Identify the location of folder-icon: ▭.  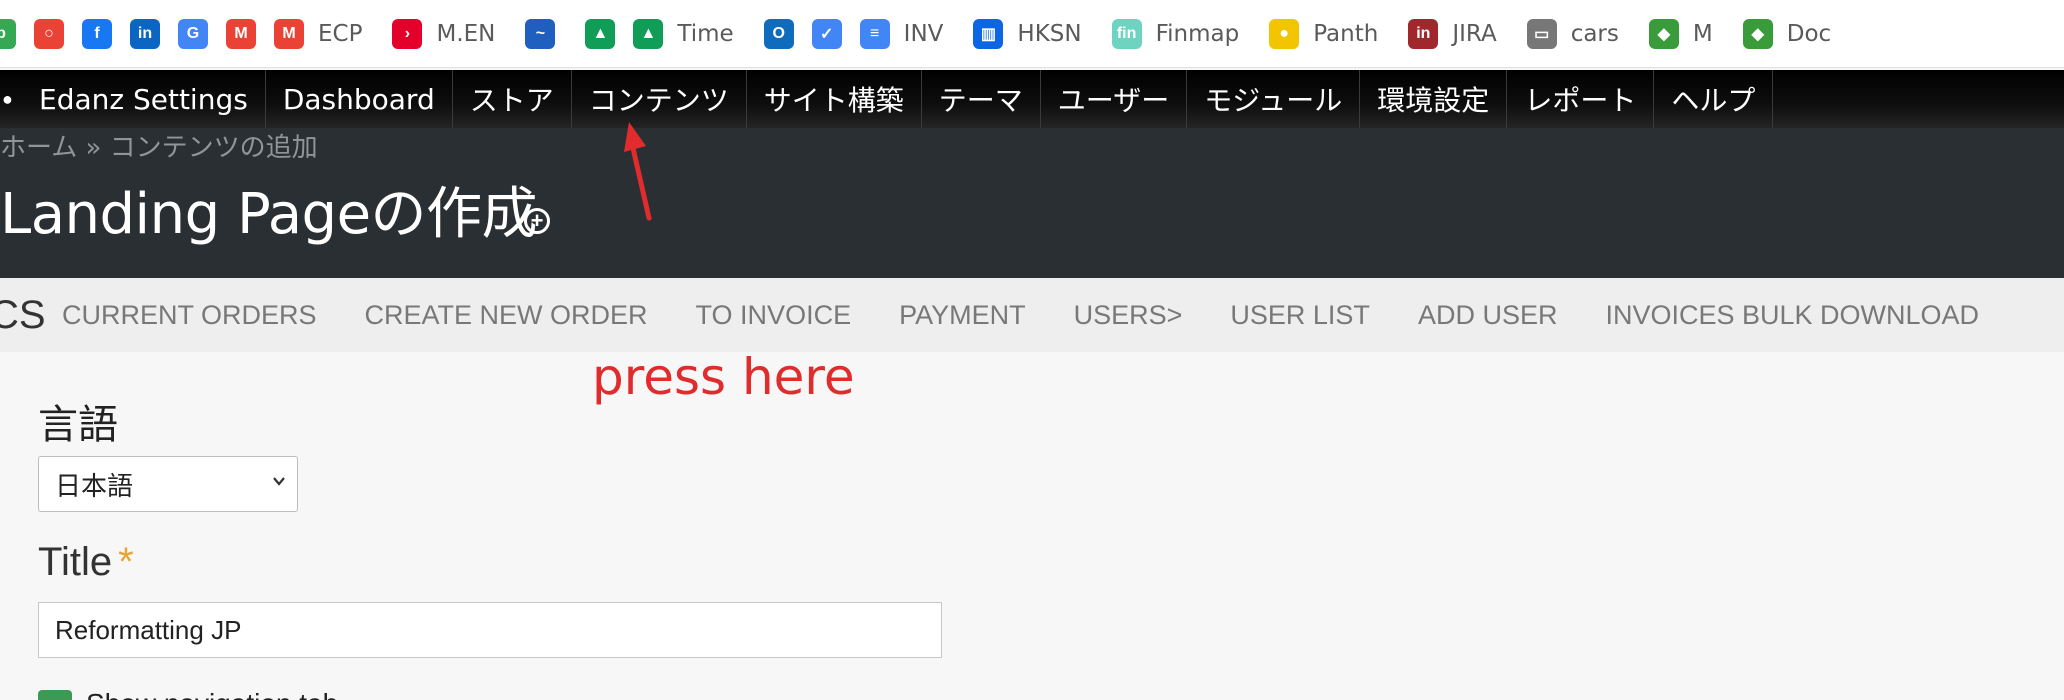
(1541, 33).